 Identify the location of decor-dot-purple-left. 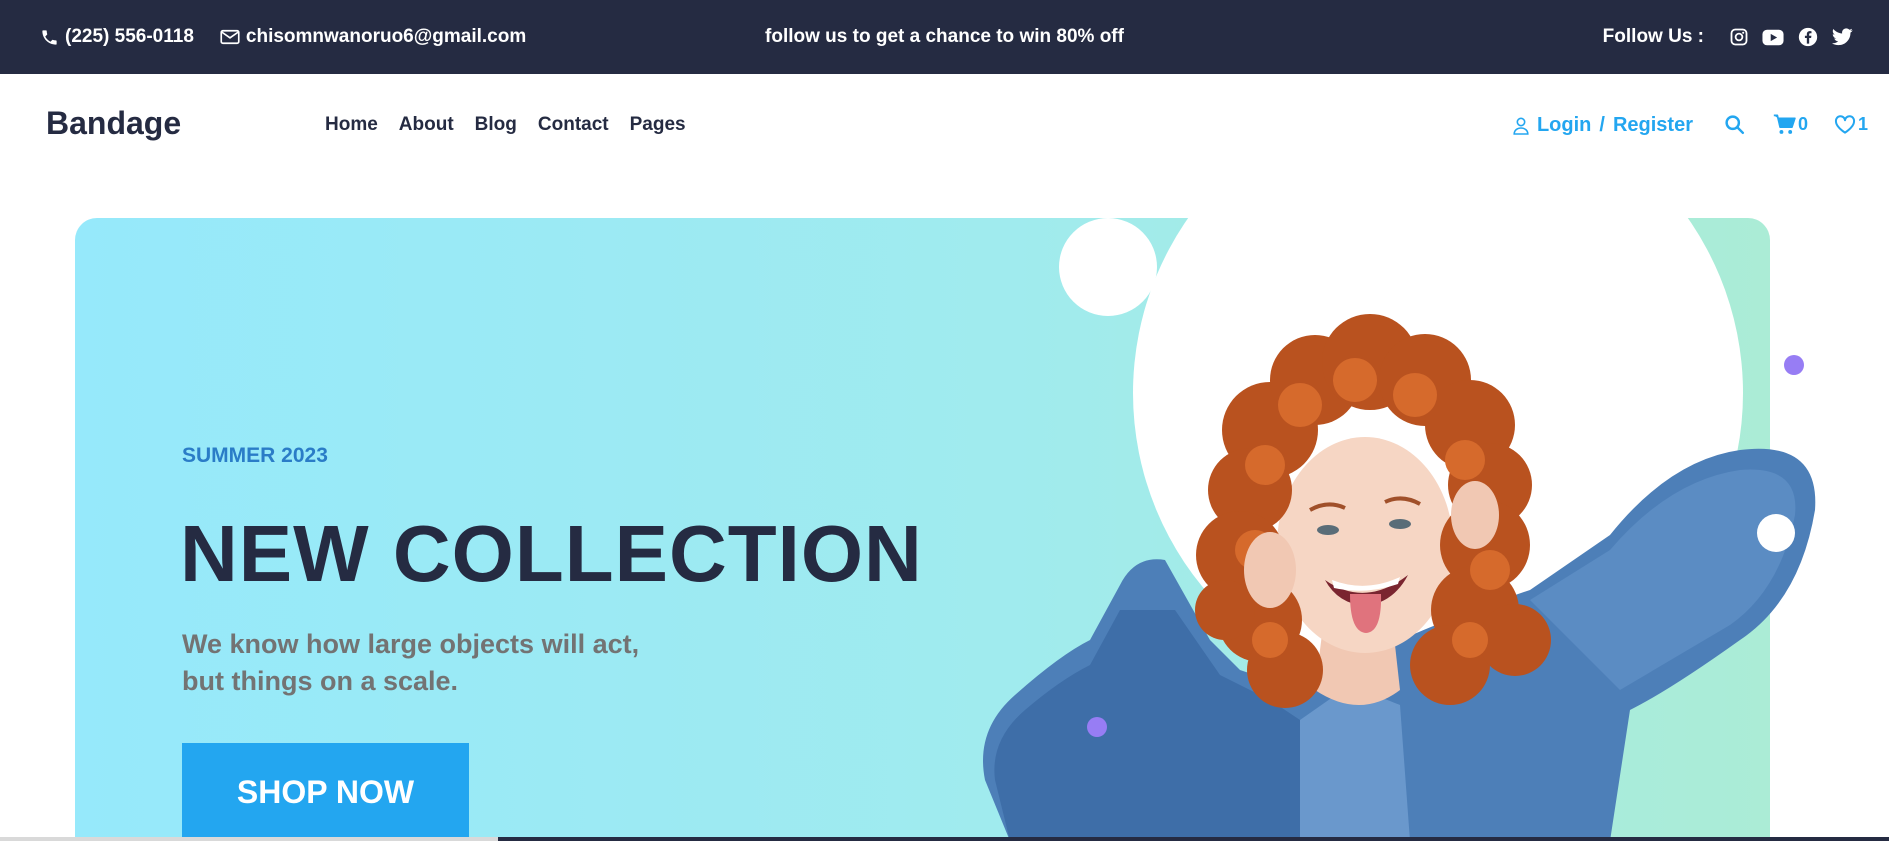
(1097, 727).